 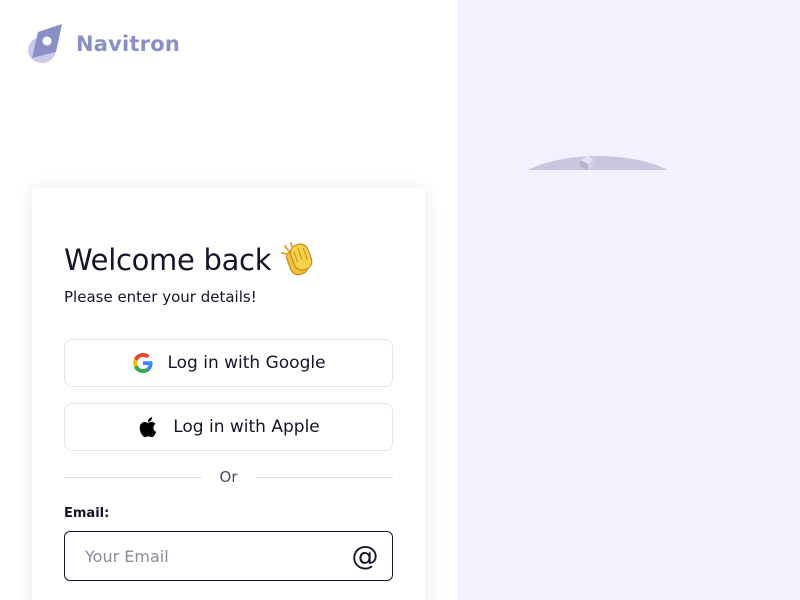 I want to click on divider-text: Or, so click(x=228, y=477).